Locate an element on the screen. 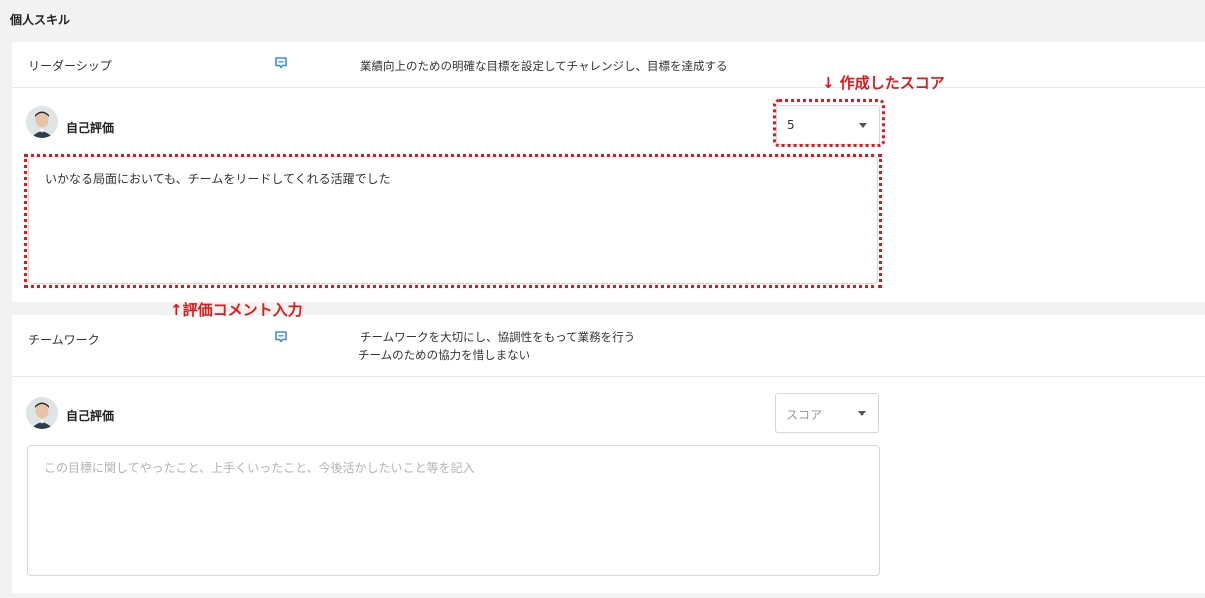 This screenshot has height=598, width=1205. score-select: スコア is located at coordinates (827, 413).